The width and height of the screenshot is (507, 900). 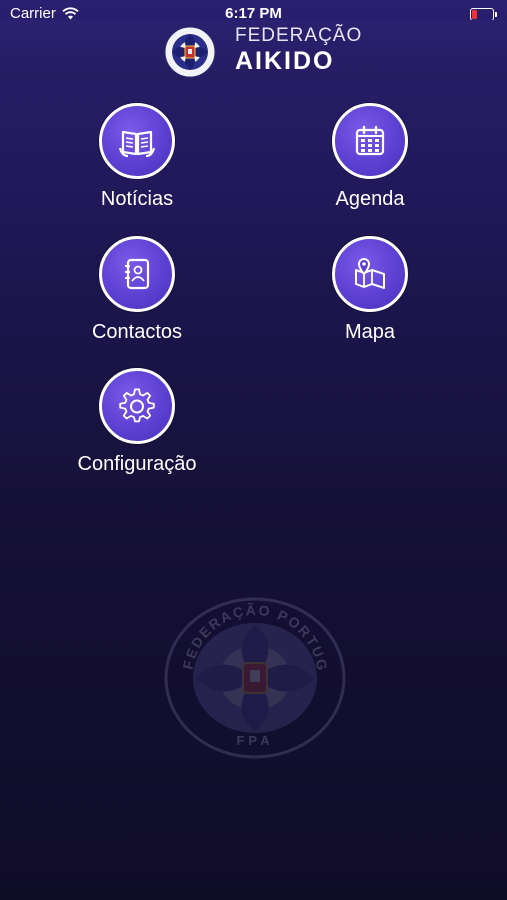 I want to click on menu-item-mapa: Mapa, so click(x=370, y=290).